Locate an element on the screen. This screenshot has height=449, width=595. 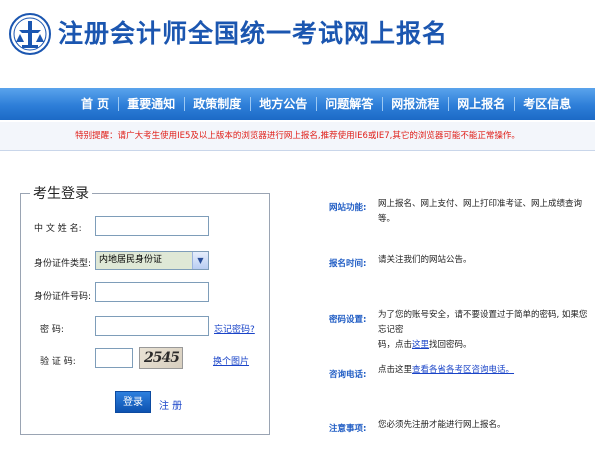
notes-label: 注意事项: is located at coordinates (348, 429).